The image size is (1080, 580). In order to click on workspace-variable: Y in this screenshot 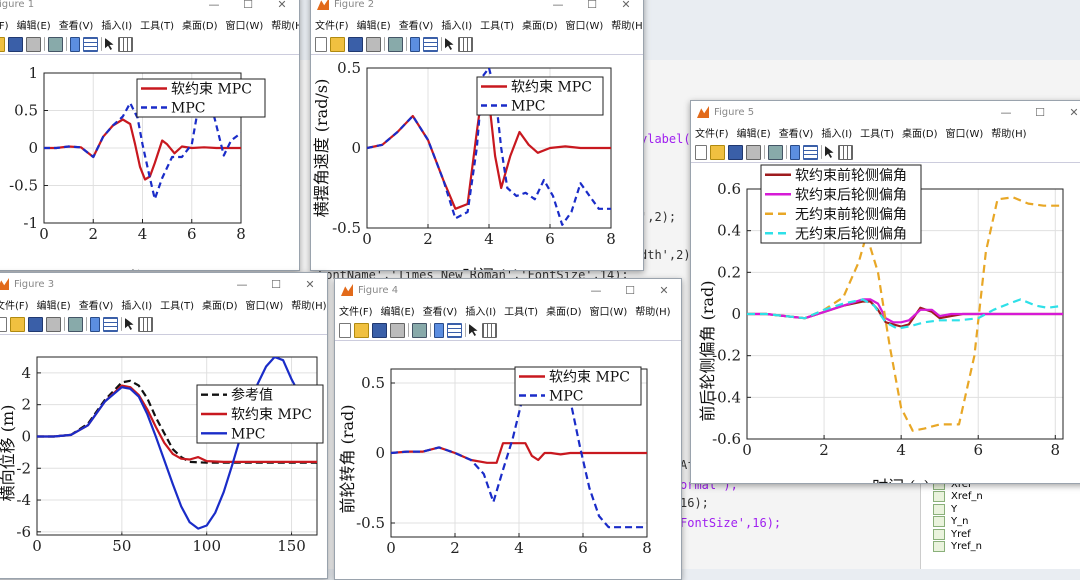, I will do `click(1000, 509)`.